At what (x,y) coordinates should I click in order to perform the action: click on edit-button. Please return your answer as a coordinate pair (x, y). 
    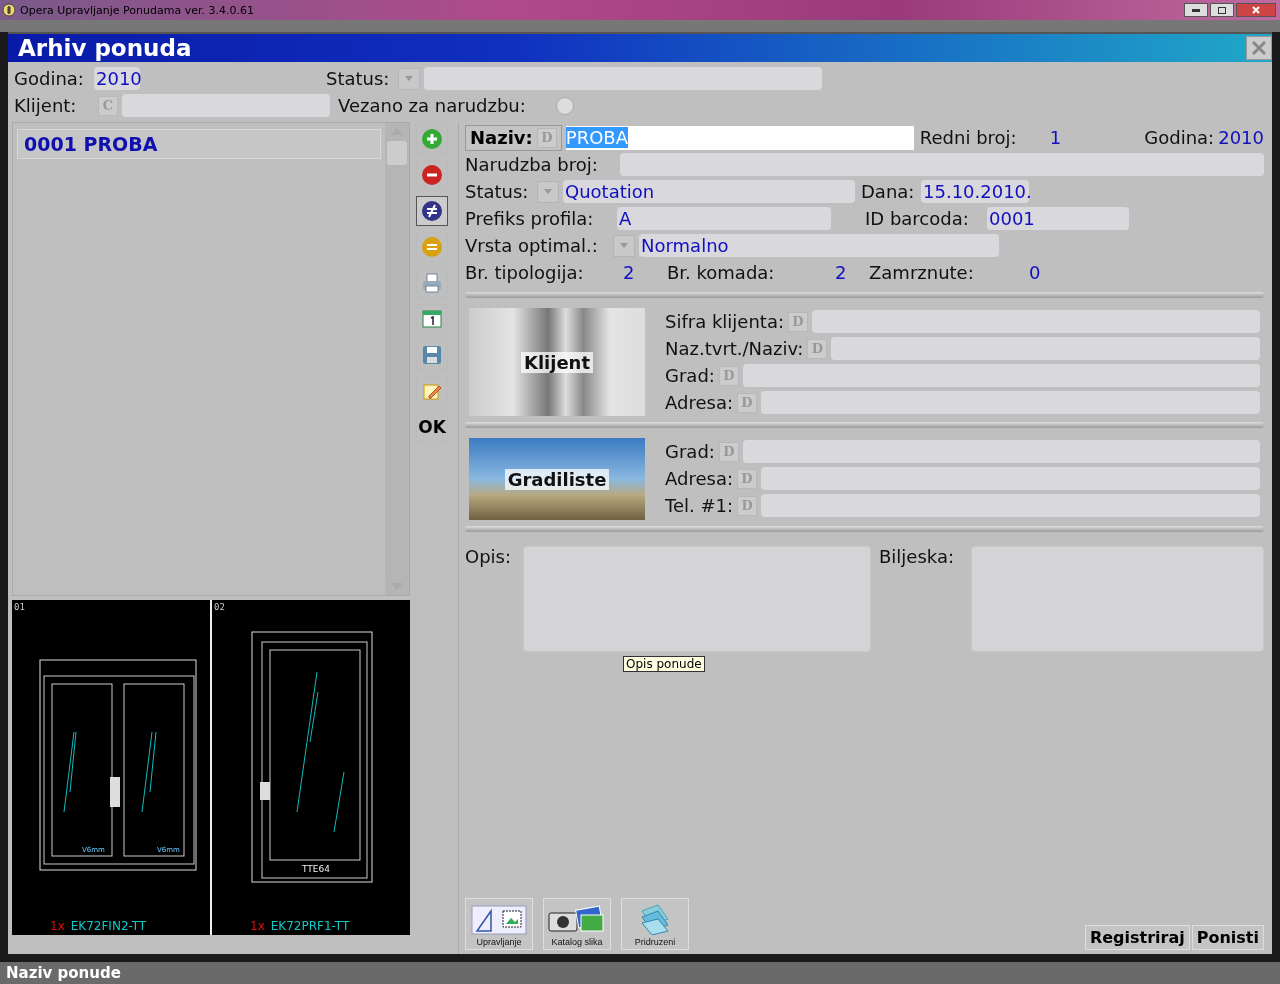
    Looking at the image, I should click on (432, 391).